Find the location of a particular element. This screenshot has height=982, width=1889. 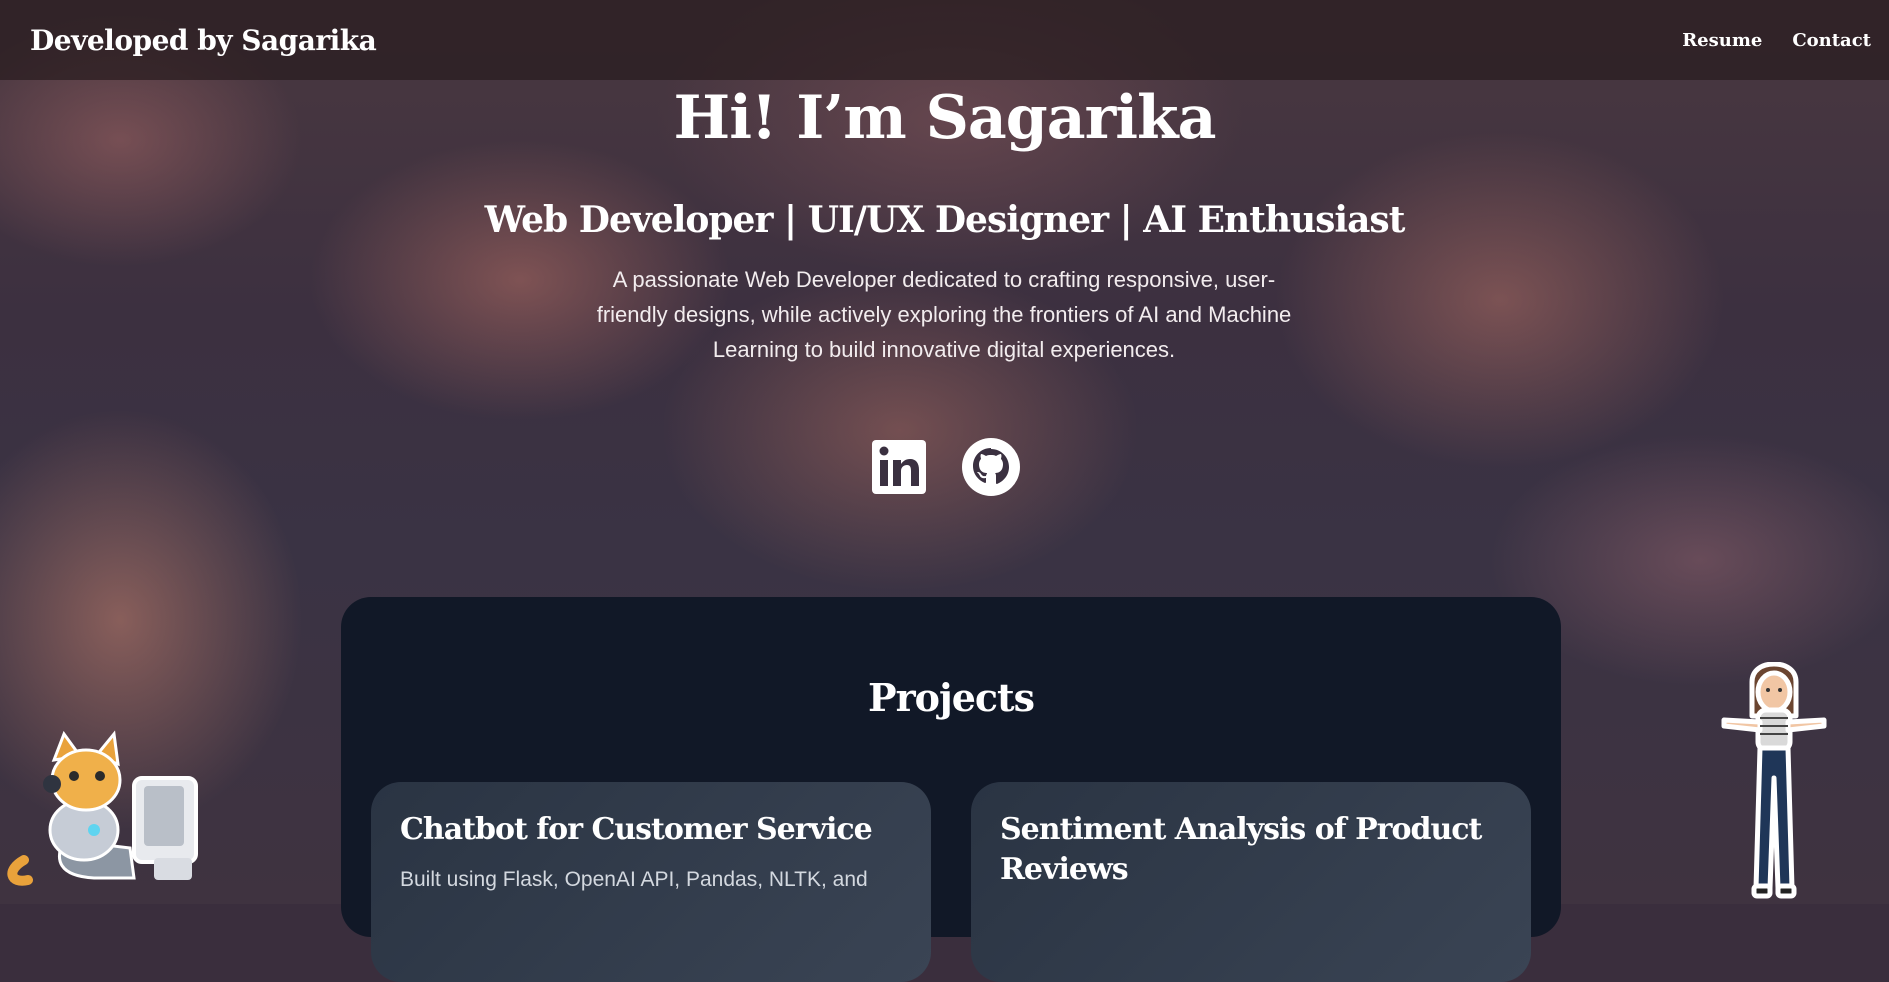

linkedin-icon is located at coordinates (898, 467).